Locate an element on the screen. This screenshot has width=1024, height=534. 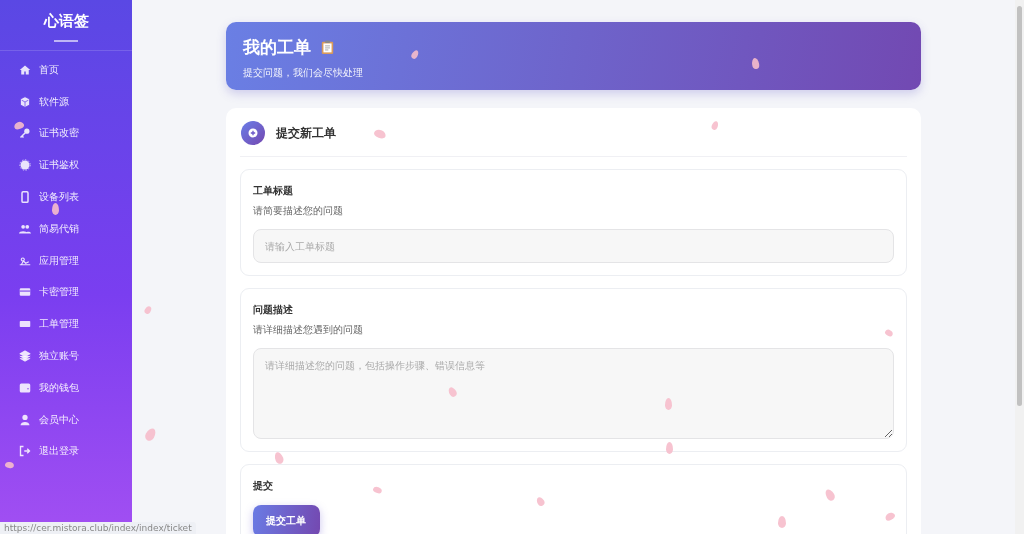
gear-icon is located at coordinates (25, 165).